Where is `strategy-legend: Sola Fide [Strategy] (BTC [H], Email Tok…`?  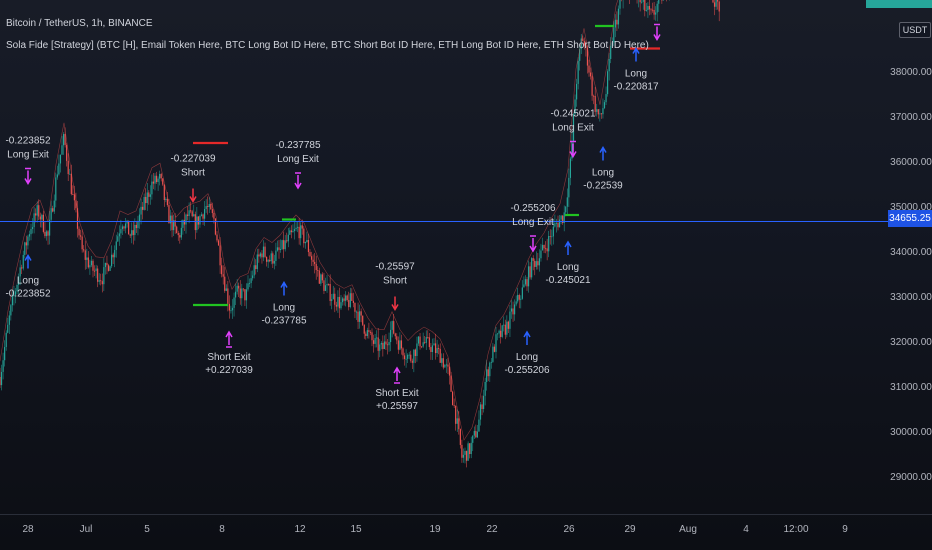 strategy-legend: Sola Fide [Strategy] (BTC [H], Email Tok… is located at coordinates (327, 45).